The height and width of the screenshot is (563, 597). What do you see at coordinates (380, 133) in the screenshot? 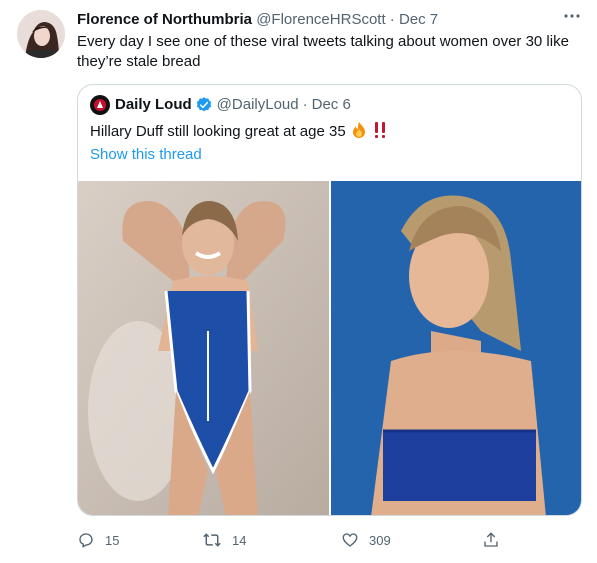
I see `double-exclamation-icon` at bounding box center [380, 133].